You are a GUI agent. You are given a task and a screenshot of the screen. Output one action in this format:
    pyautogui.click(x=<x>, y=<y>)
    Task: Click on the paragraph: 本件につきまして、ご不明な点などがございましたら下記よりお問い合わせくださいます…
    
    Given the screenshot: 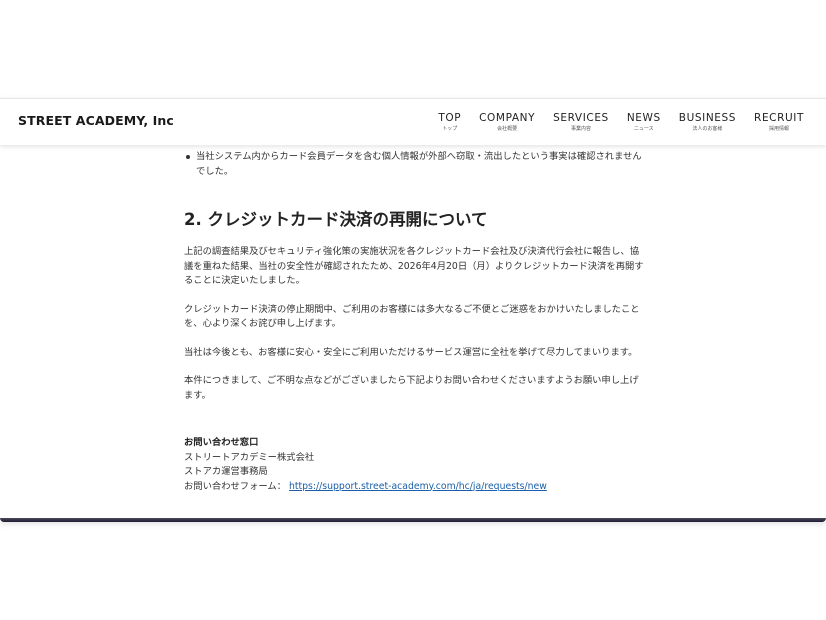 What is the action you would take?
    pyautogui.click(x=411, y=388)
    